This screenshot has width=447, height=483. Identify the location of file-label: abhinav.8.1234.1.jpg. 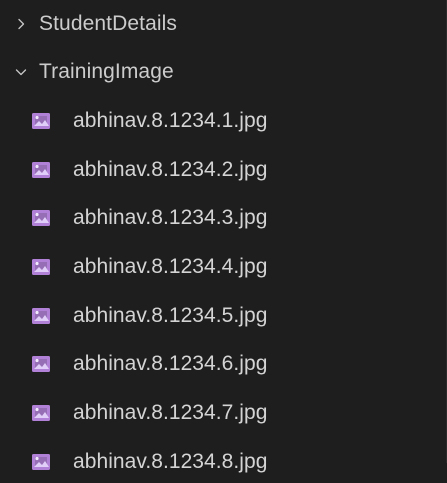
(170, 120).